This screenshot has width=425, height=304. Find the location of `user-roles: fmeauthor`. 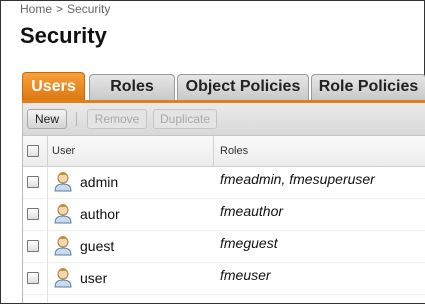

user-roles: fmeauthor is located at coordinates (252, 211).